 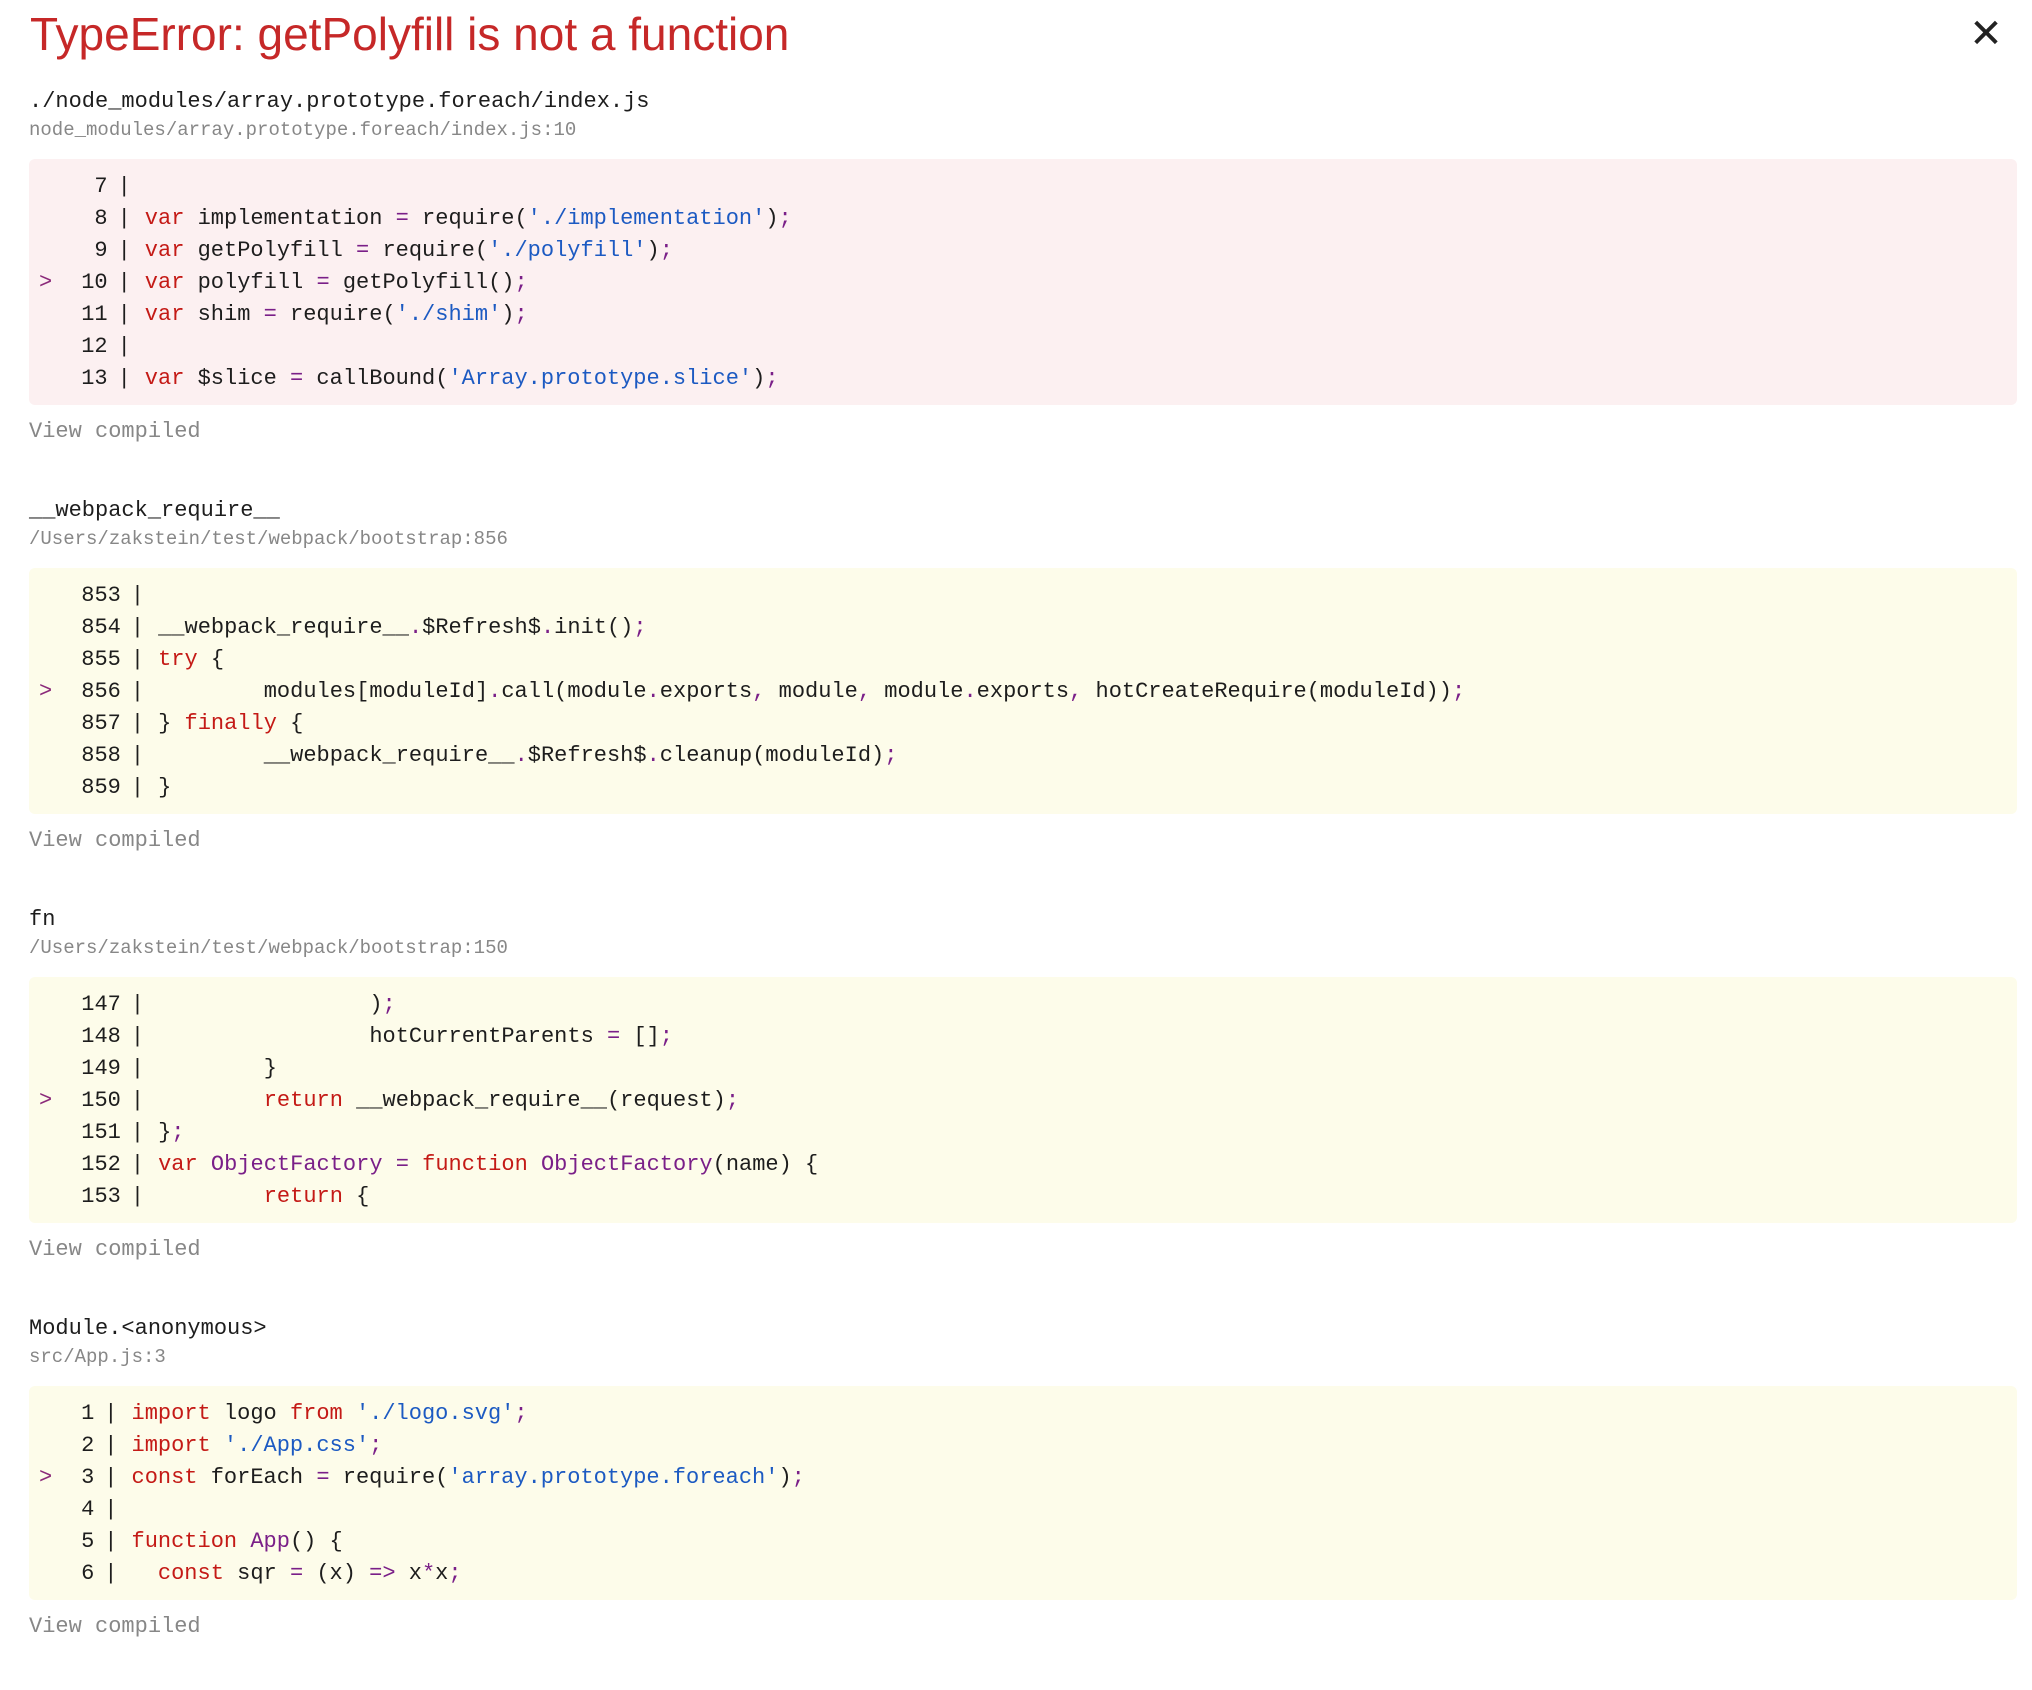 I want to click on code-token: ,, so click(x=864, y=691).